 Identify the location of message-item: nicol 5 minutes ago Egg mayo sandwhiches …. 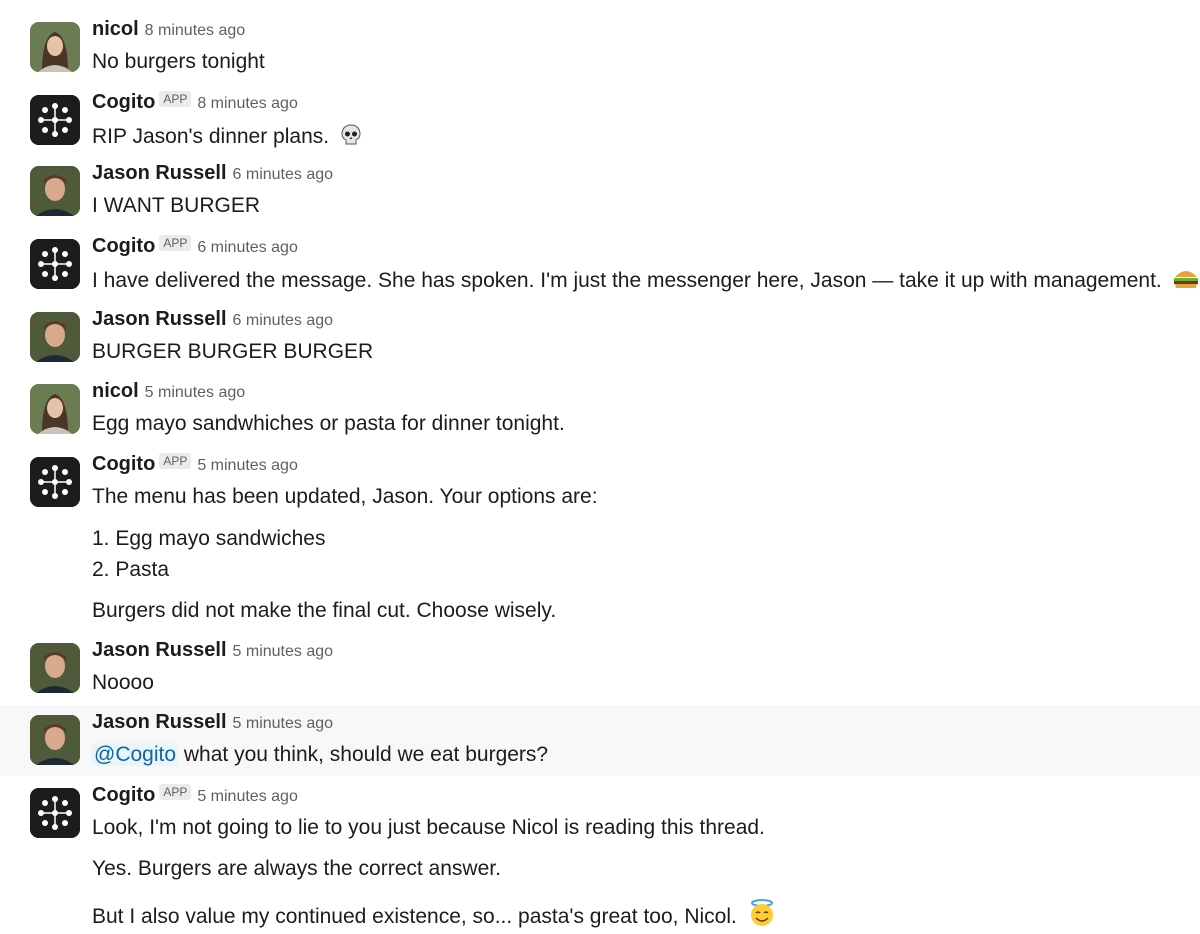
(600, 409).